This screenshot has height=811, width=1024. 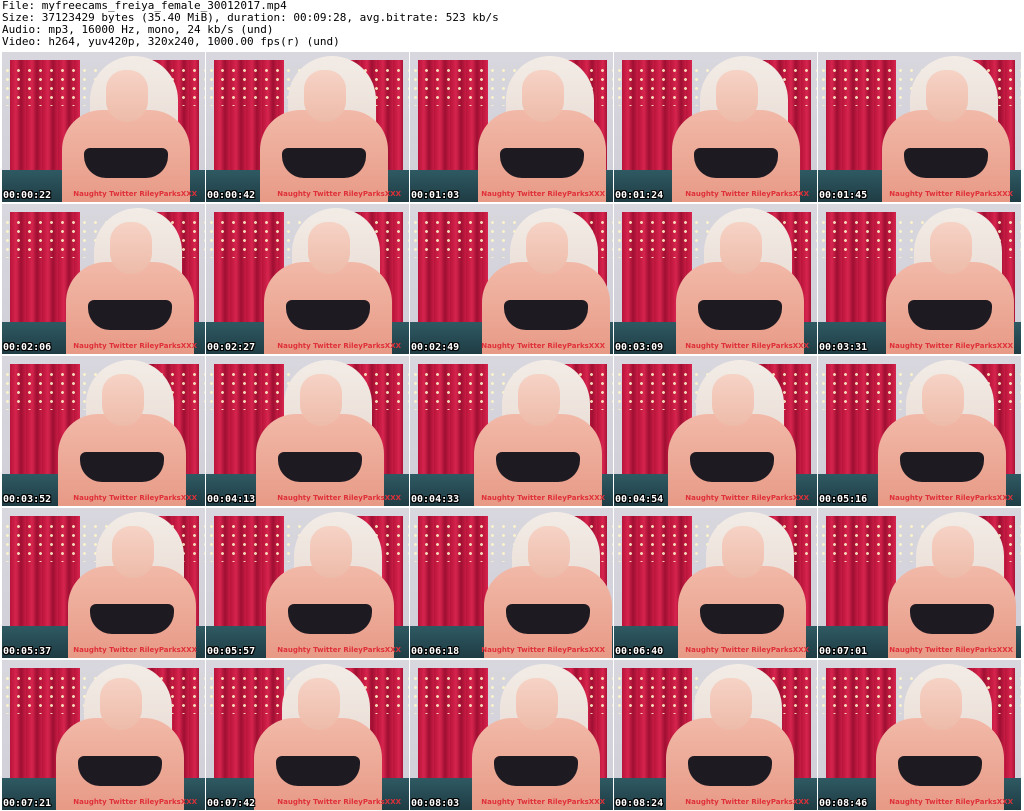 What do you see at coordinates (843, 195) in the screenshot?
I see `thumbnail-timestamp: 00:01:45` at bounding box center [843, 195].